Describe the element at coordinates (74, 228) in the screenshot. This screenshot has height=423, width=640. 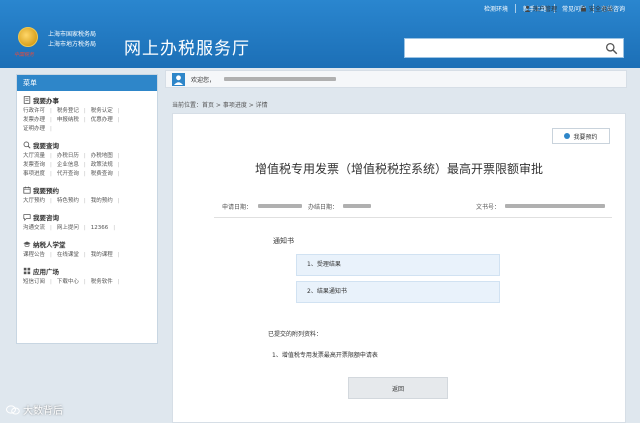
I see `sidebar-link: 网上提问` at that location.